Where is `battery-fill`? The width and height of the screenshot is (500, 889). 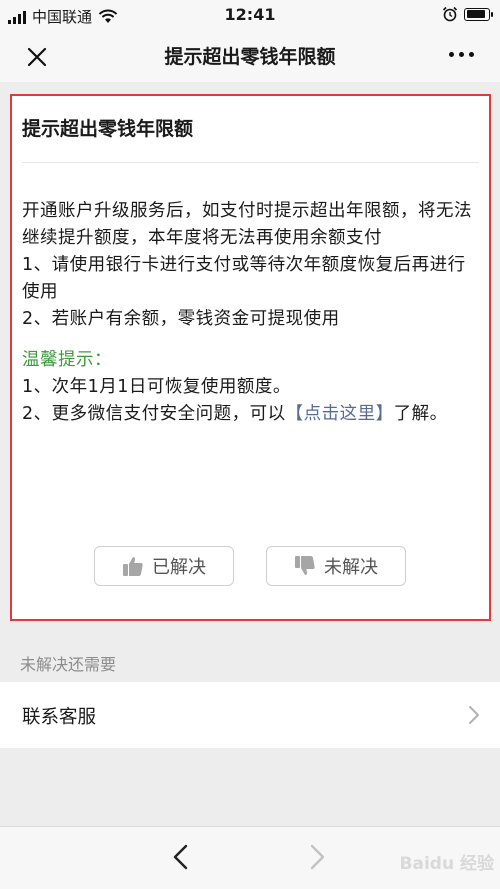
battery-fill is located at coordinates (476, 14).